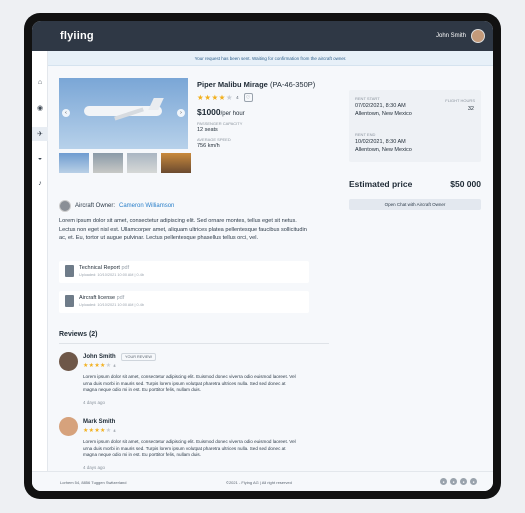 This screenshot has height=513, width=525. Describe the element at coordinates (40, 183) in the screenshot. I see `bell-icon: ♪` at that location.